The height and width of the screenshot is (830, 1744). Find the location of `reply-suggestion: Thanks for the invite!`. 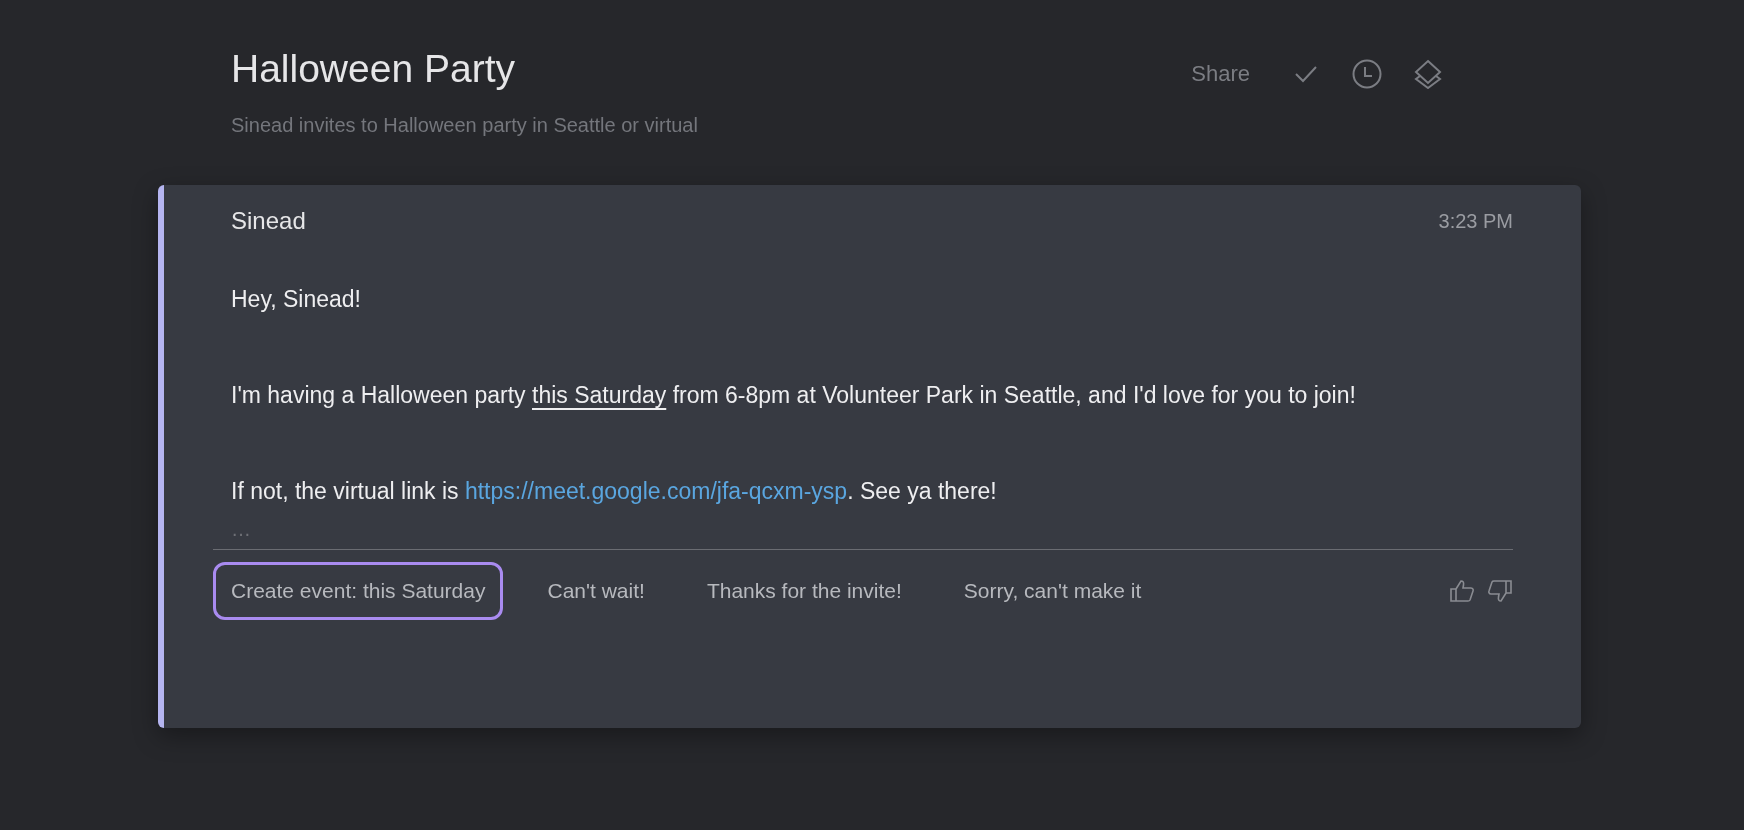

reply-suggestion: Thanks for the invite! is located at coordinates (804, 591).